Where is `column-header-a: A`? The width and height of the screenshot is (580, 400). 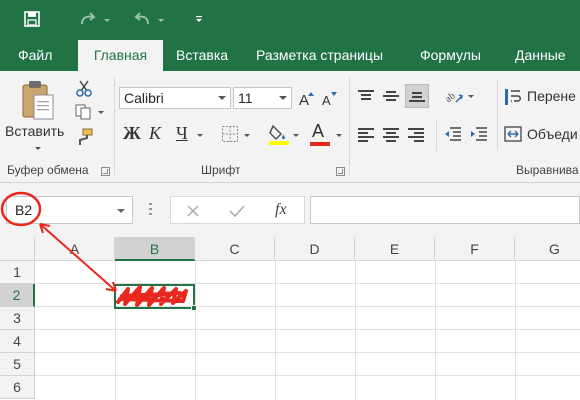 column-header-a: A is located at coordinates (75, 249).